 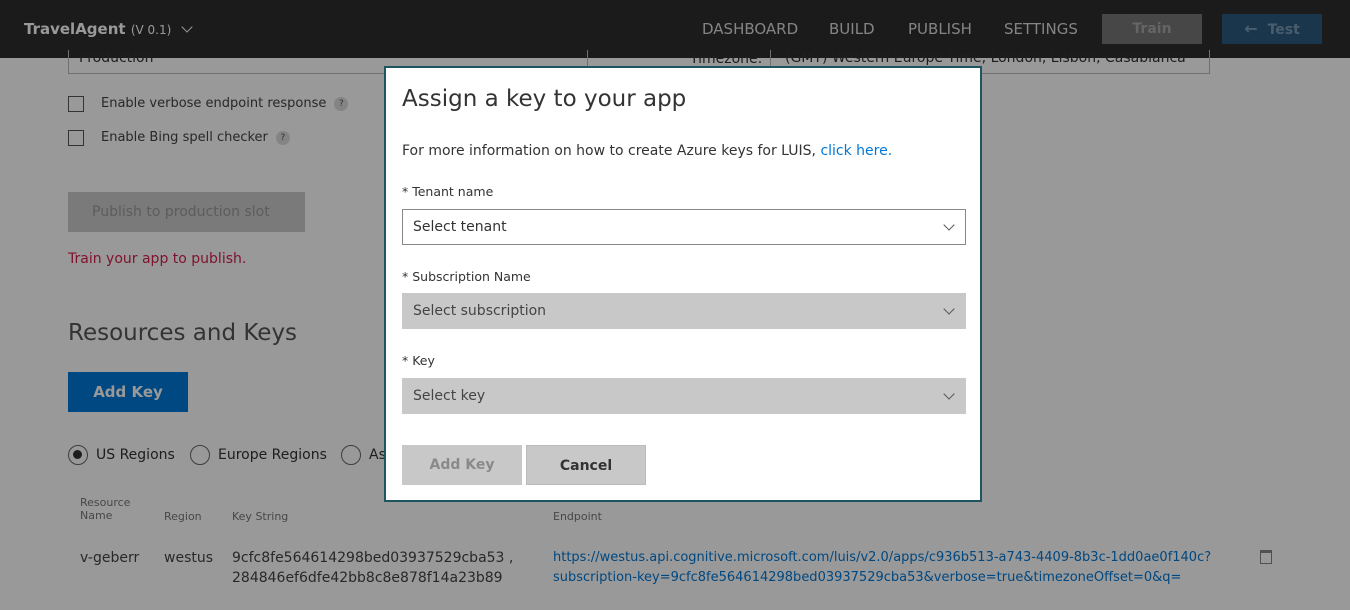 I want to click on key-value: Select key, so click(x=449, y=396).